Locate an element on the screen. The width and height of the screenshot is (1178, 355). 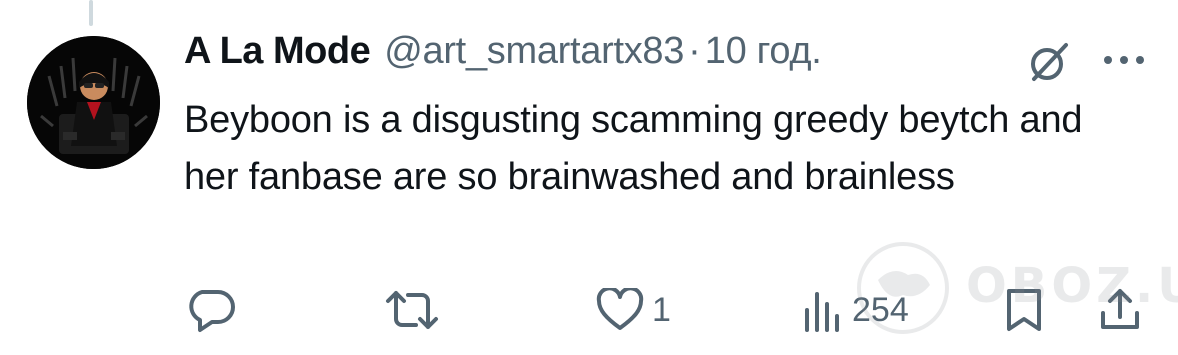
author-display-name: A La Mode is located at coordinates (277, 51).